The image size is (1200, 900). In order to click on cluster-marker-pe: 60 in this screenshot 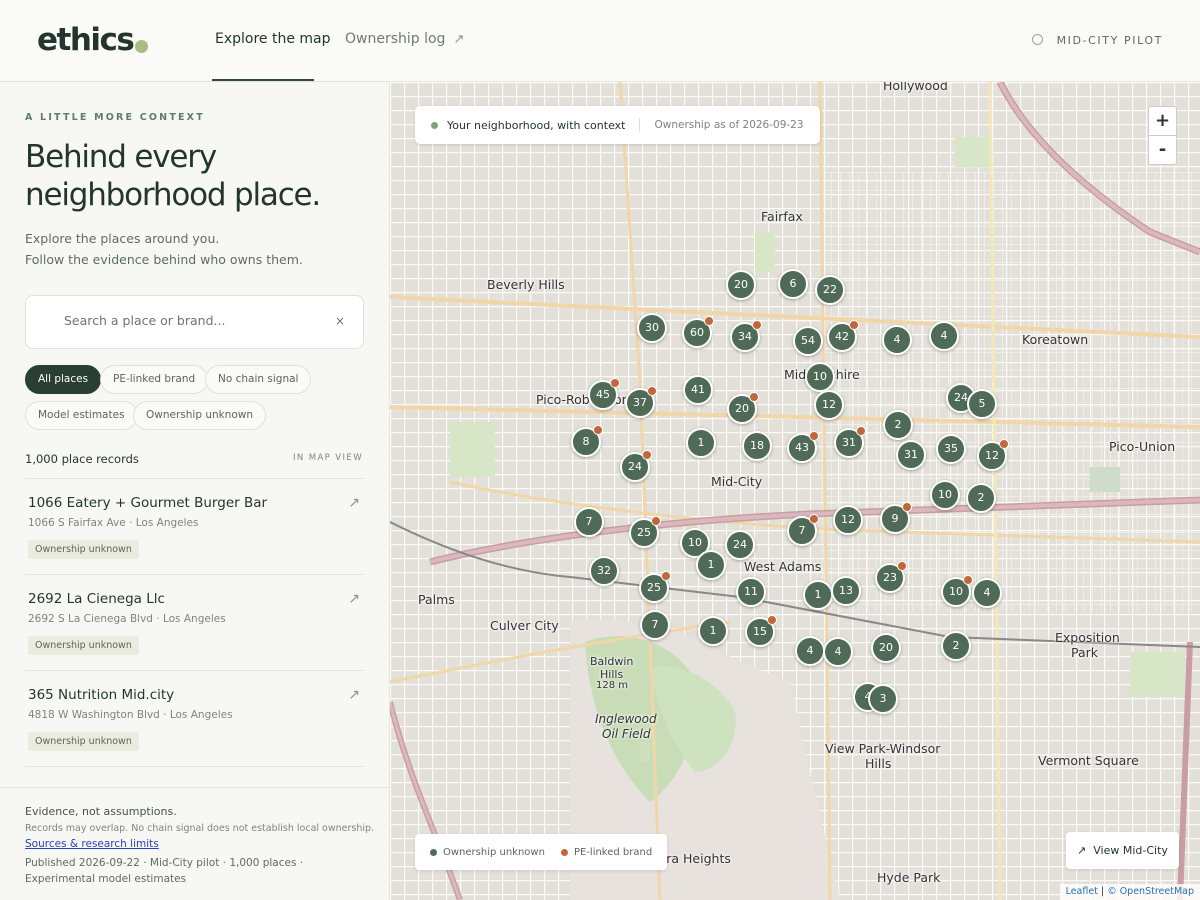, I will do `click(698, 332)`.